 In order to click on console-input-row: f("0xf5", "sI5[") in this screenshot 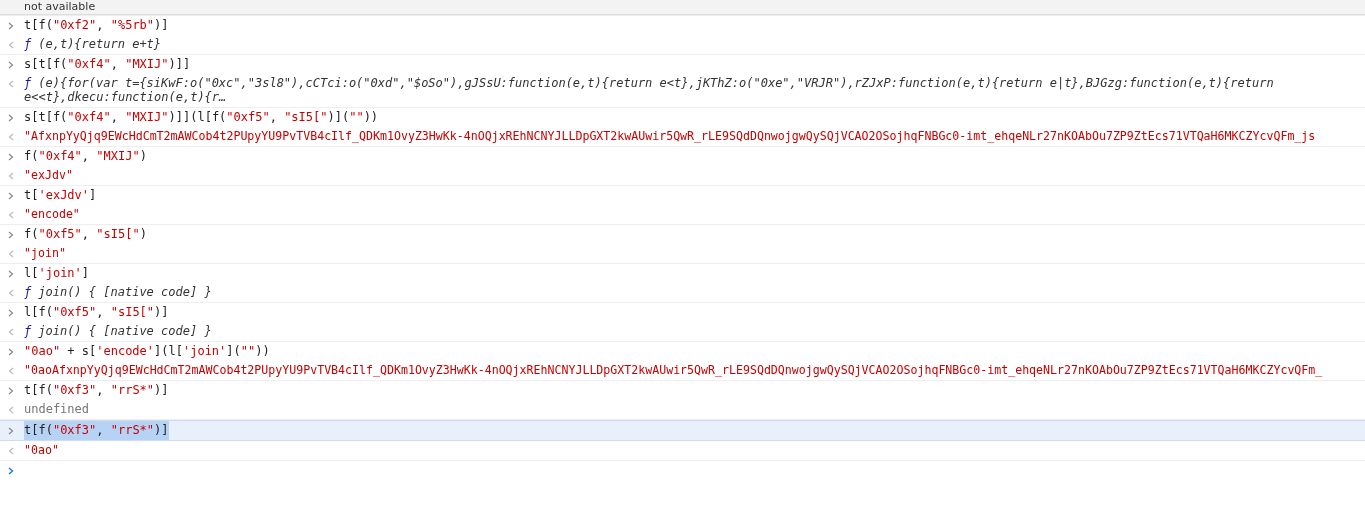, I will do `click(682, 234)`.